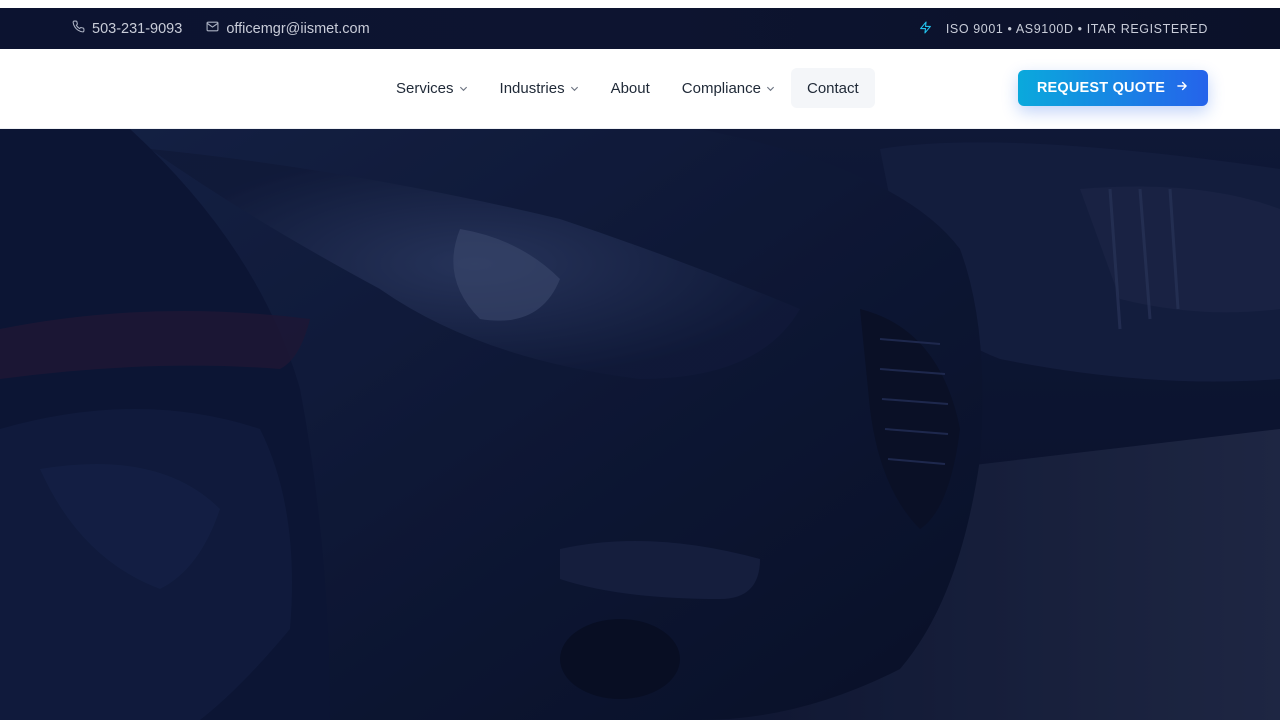 The width and height of the screenshot is (1280, 720). I want to click on phone-number: 503-231-9093, so click(137, 28).